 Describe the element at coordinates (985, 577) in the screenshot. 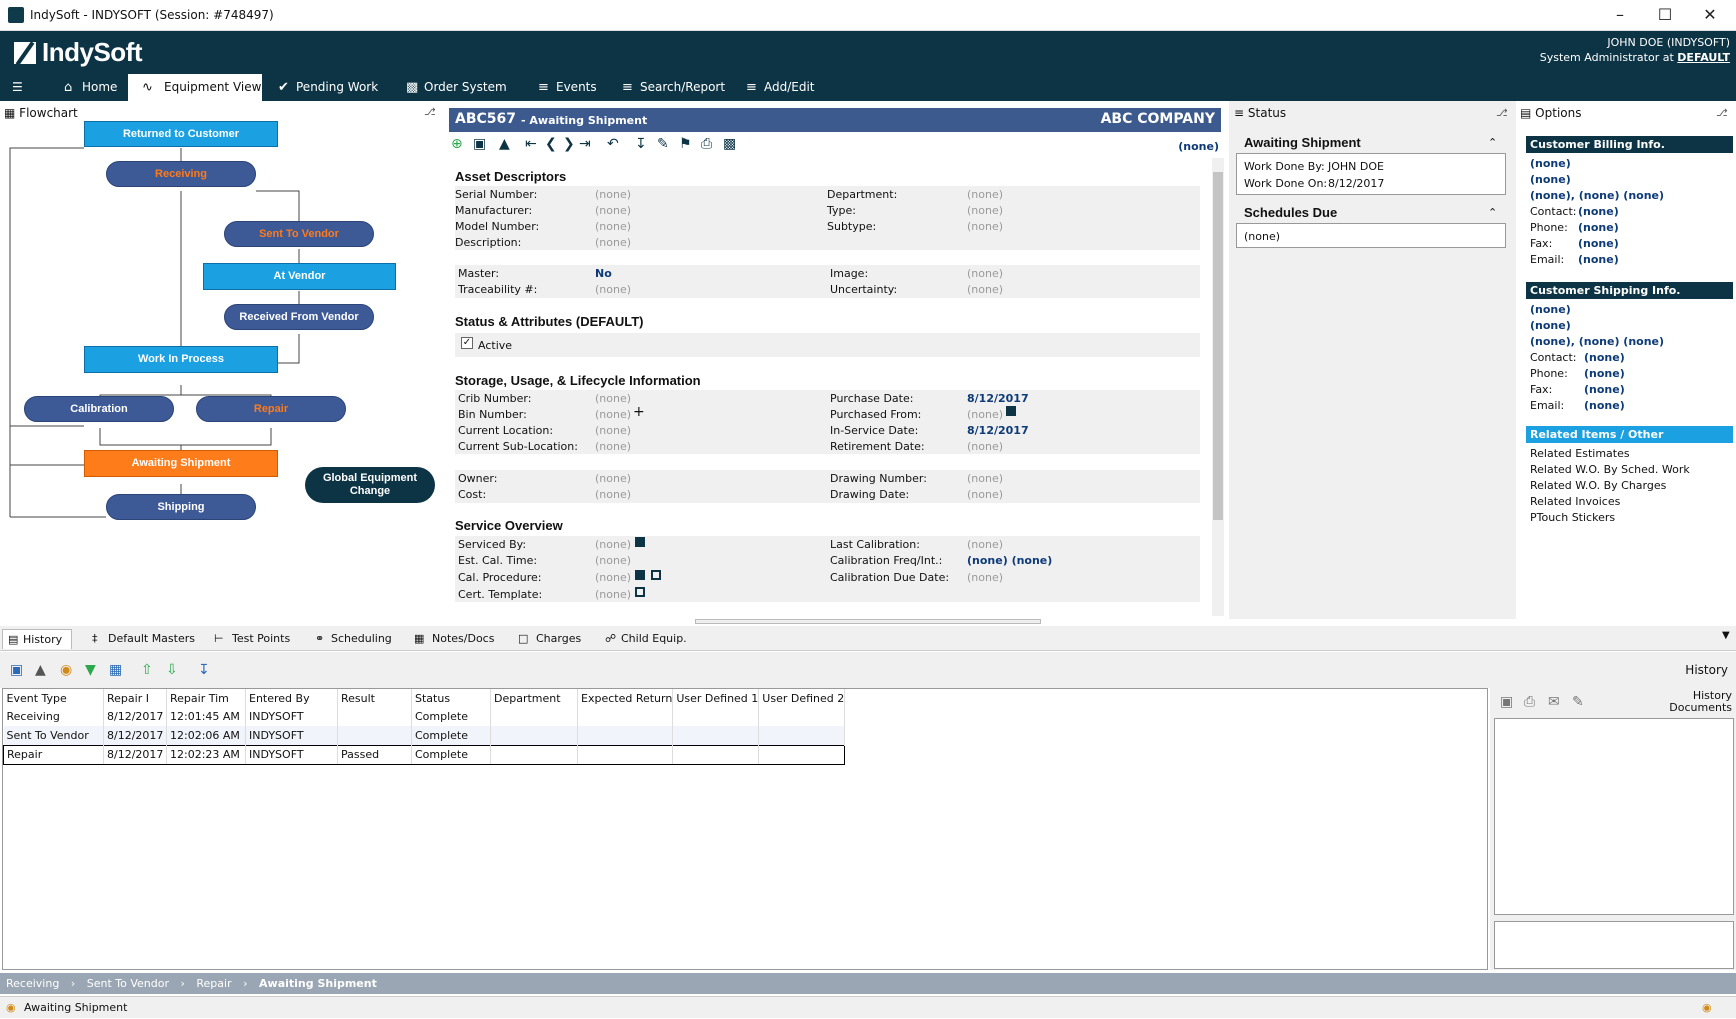

I see `calibration-due-date-value: (none)` at that location.